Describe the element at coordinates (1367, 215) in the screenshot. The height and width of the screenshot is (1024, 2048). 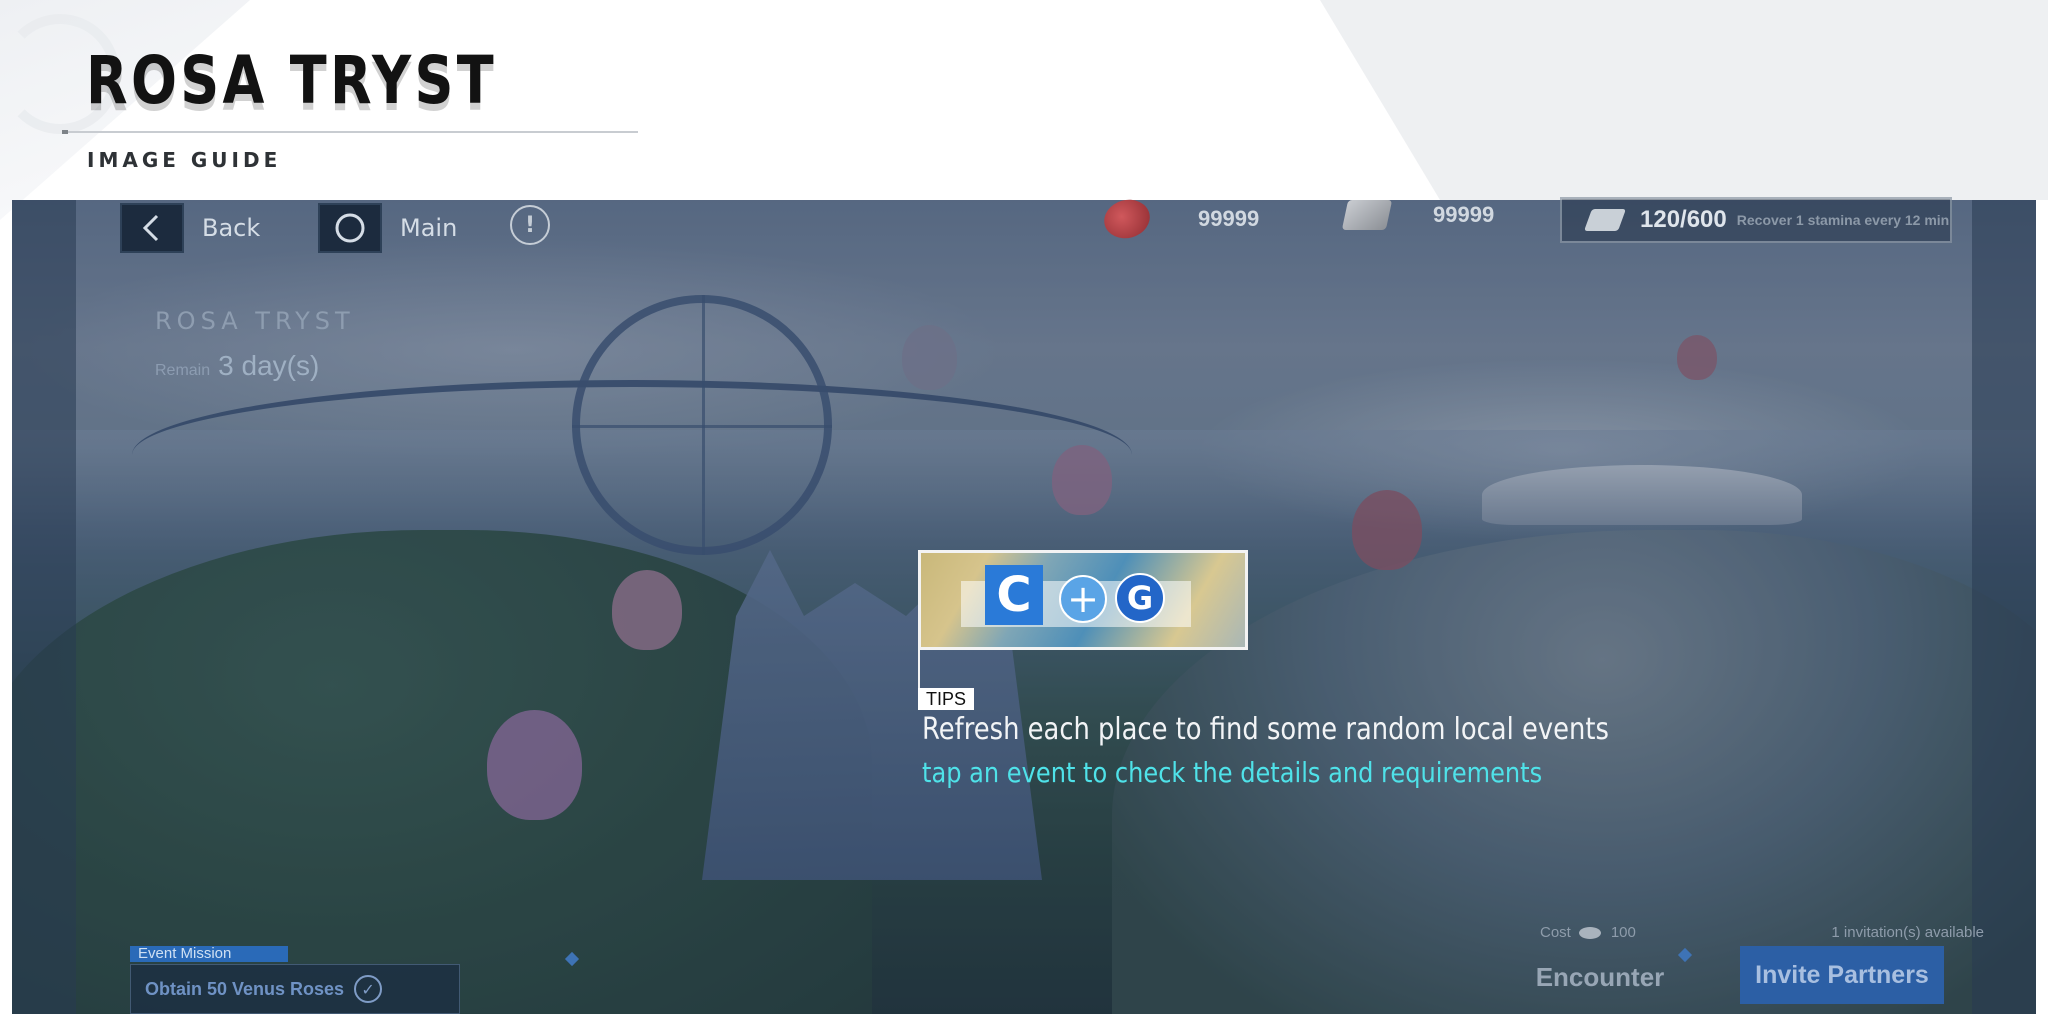
I see `ticket-icon` at that location.